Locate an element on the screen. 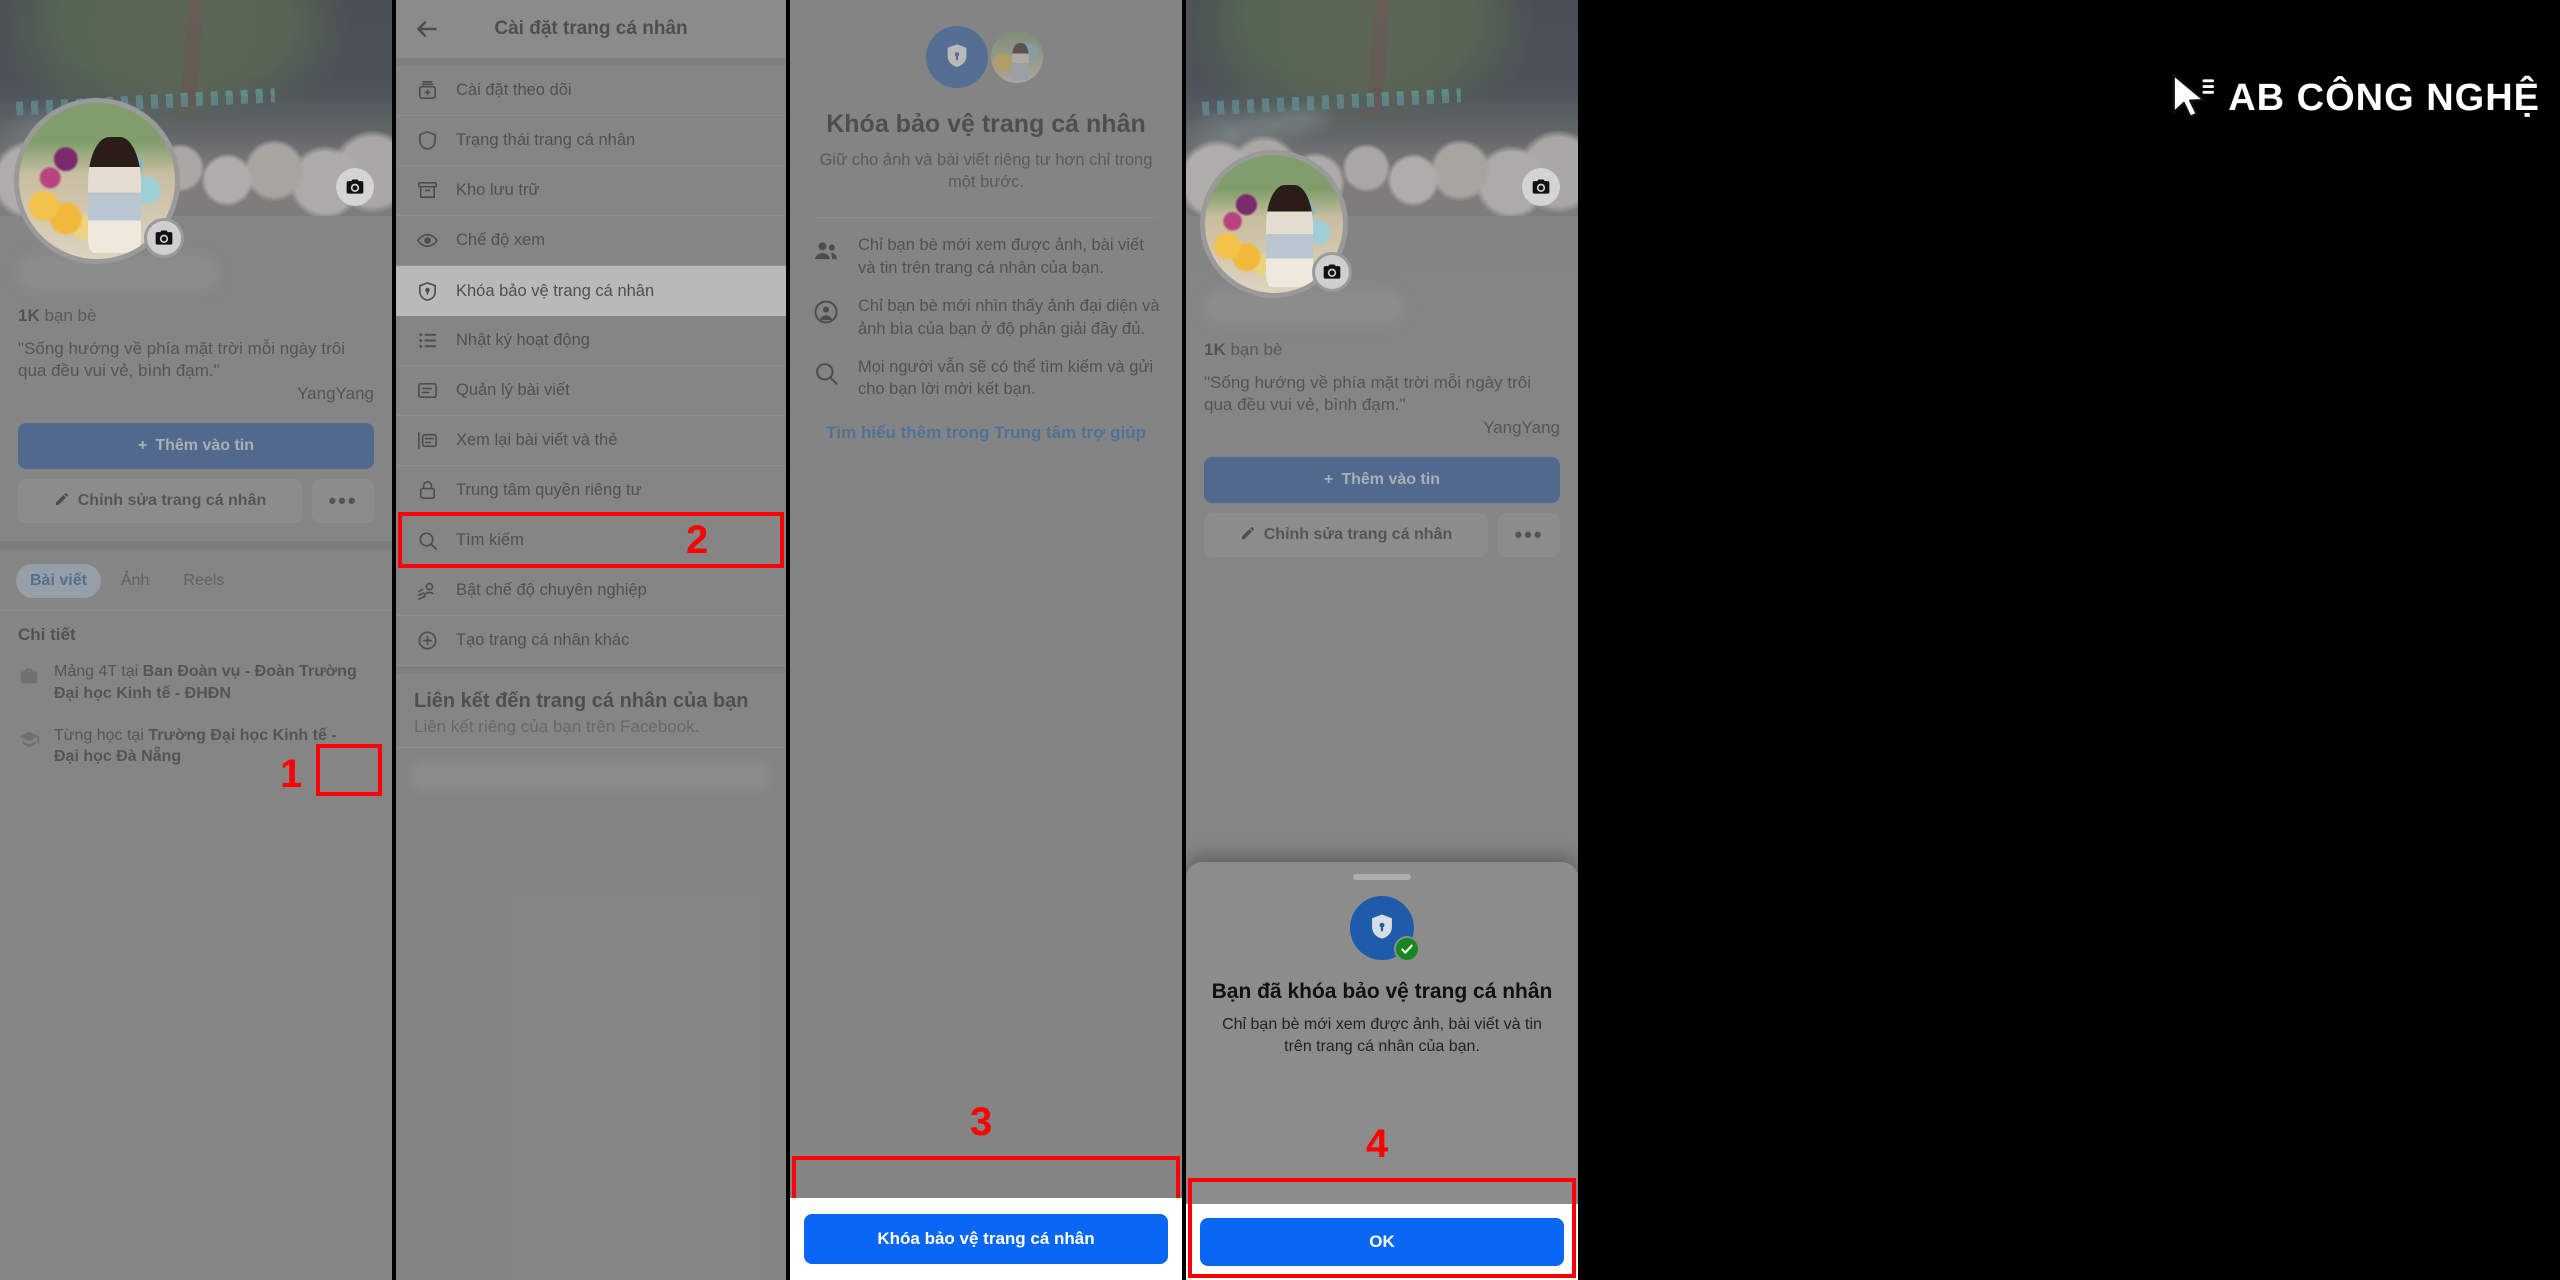 This screenshot has height=1280, width=2560. pencil-icon is located at coordinates (62, 501).